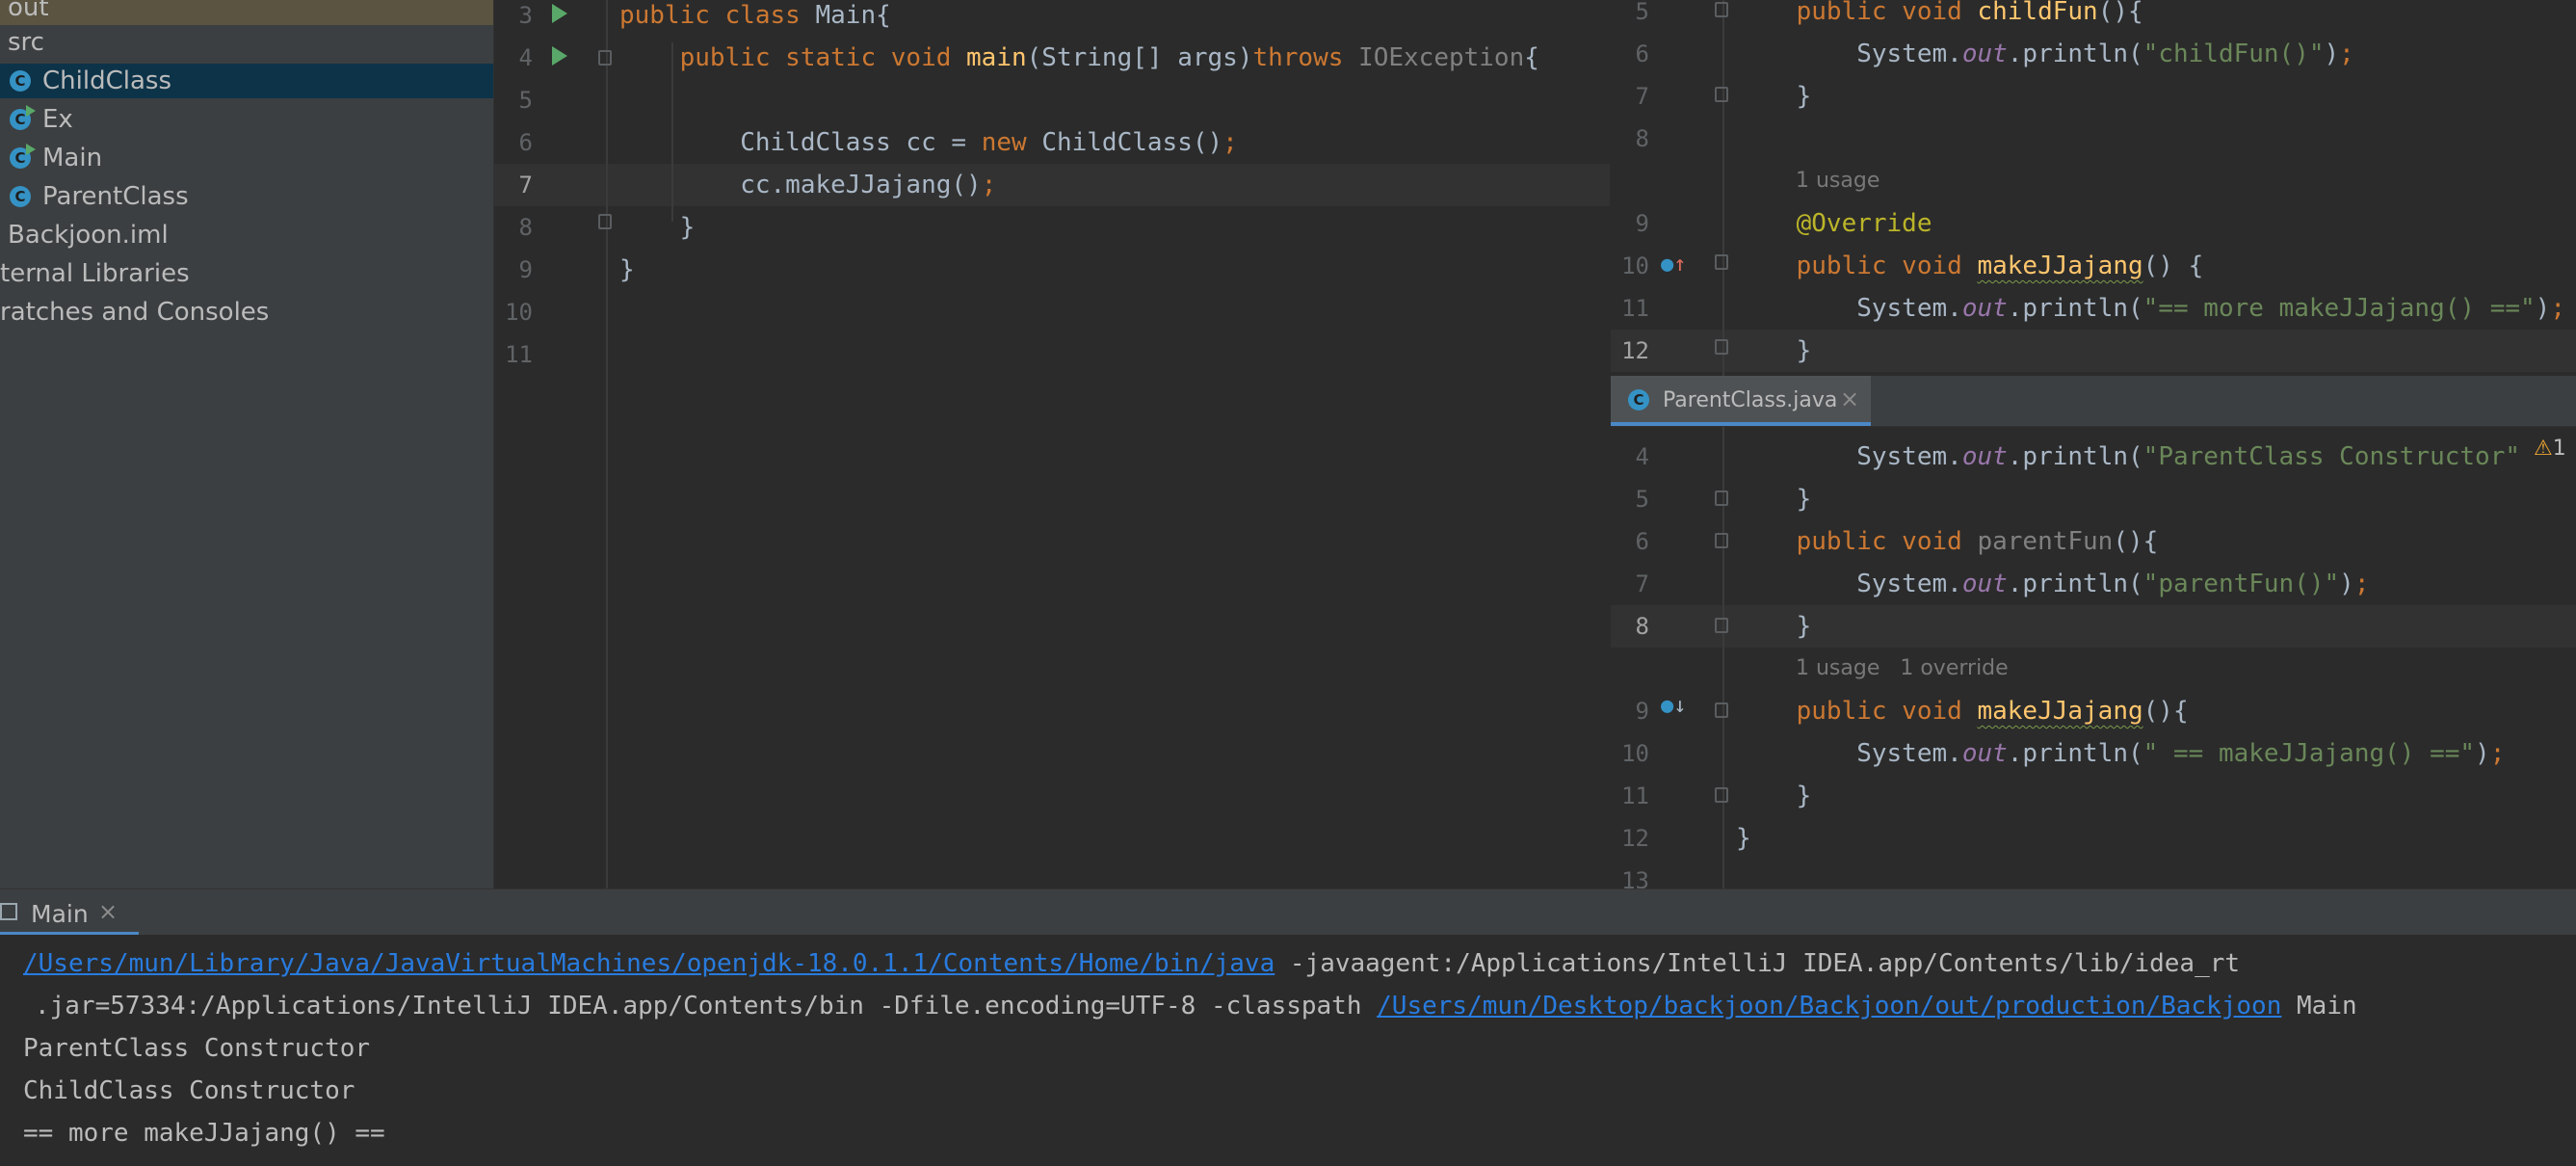 This screenshot has height=1166, width=2576. I want to click on run-tab-main: Main ×, so click(69, 912).